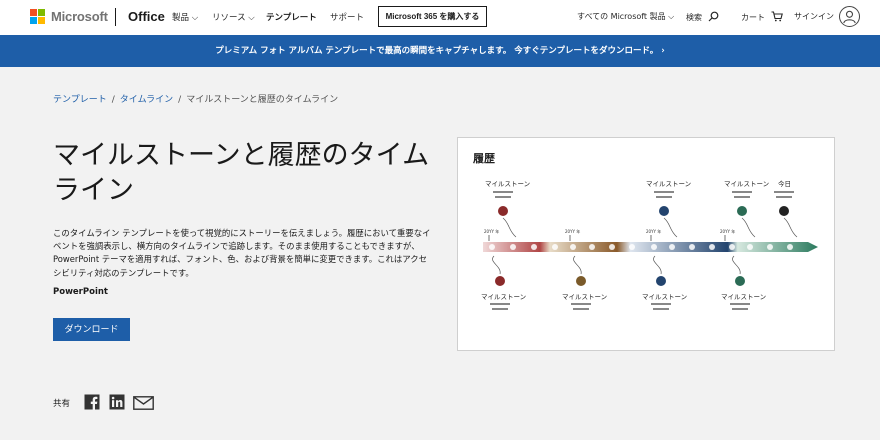 This screenshot has width=880, height=440. What do you see at coordinates (507, 184) in the screenshot?
I see `top-milestone-label-1: マイルストーン` at bounding box center [507, 184].